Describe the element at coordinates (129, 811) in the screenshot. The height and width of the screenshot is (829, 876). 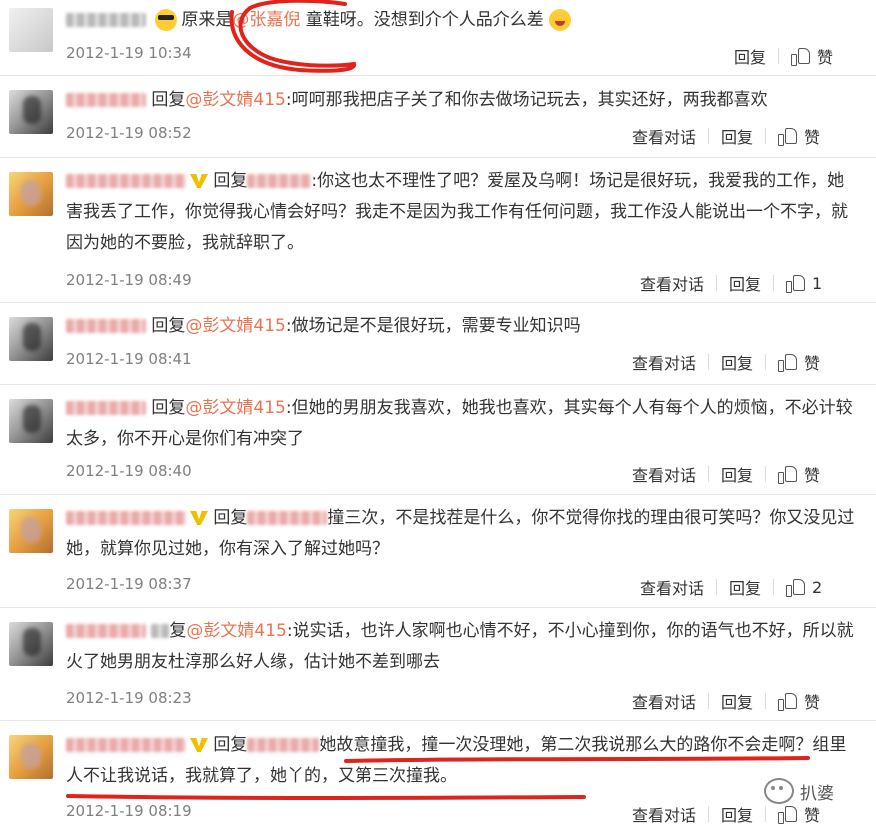
I see `comment-time: 2012-1-19 08:19` at that location.